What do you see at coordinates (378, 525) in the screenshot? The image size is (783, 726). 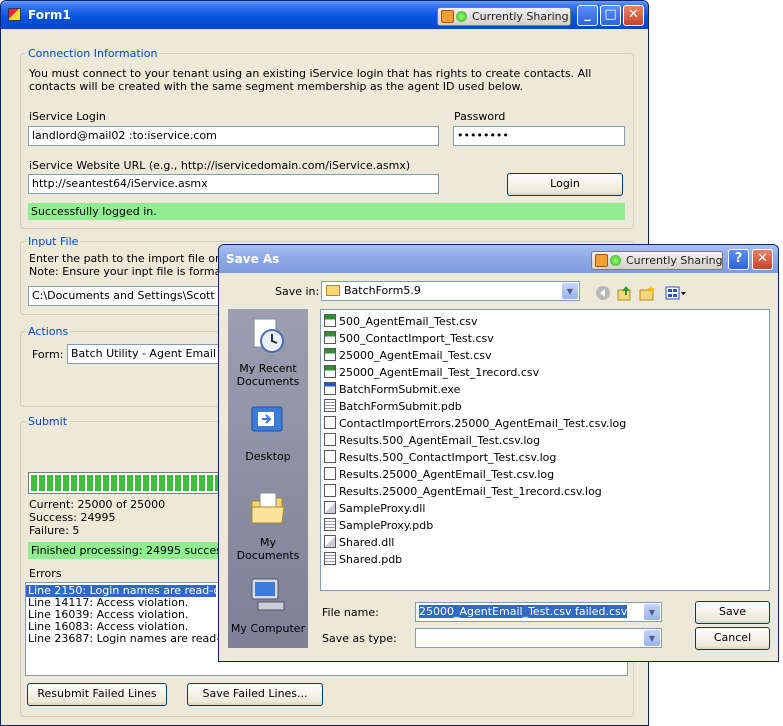 I see `file-item: SampleProxy.pdb` at bounding box center [378, 525].